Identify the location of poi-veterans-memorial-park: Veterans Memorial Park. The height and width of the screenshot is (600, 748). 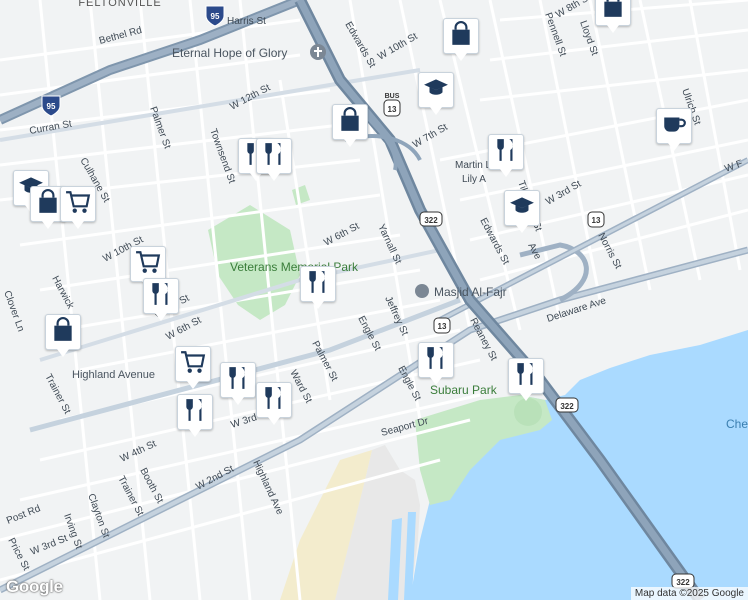
(294, 267).